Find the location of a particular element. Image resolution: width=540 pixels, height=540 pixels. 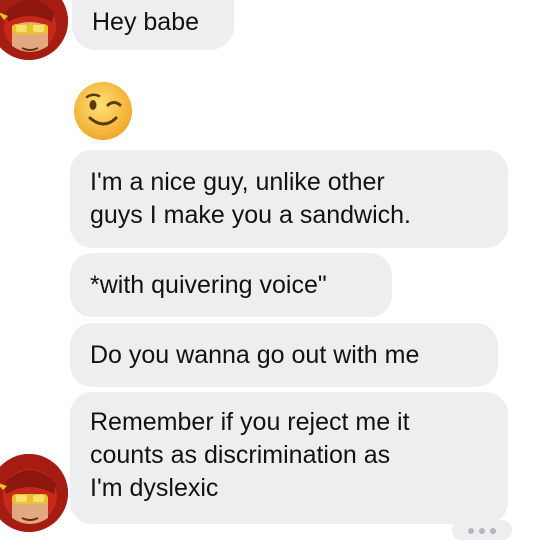

message-text: Hey babe is located at coordinates (146, 22).